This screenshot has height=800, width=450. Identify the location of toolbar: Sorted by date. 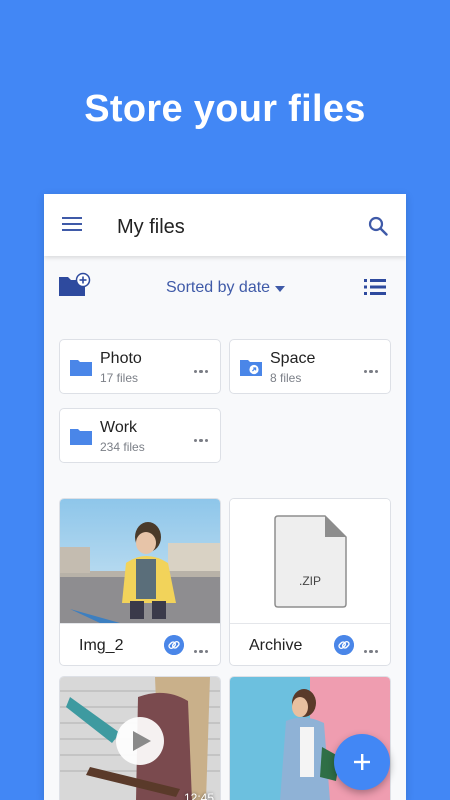
(225, 286).